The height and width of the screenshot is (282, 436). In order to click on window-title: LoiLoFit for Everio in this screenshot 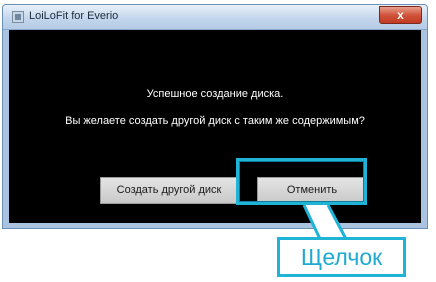, I will do `click(74, 16)`.